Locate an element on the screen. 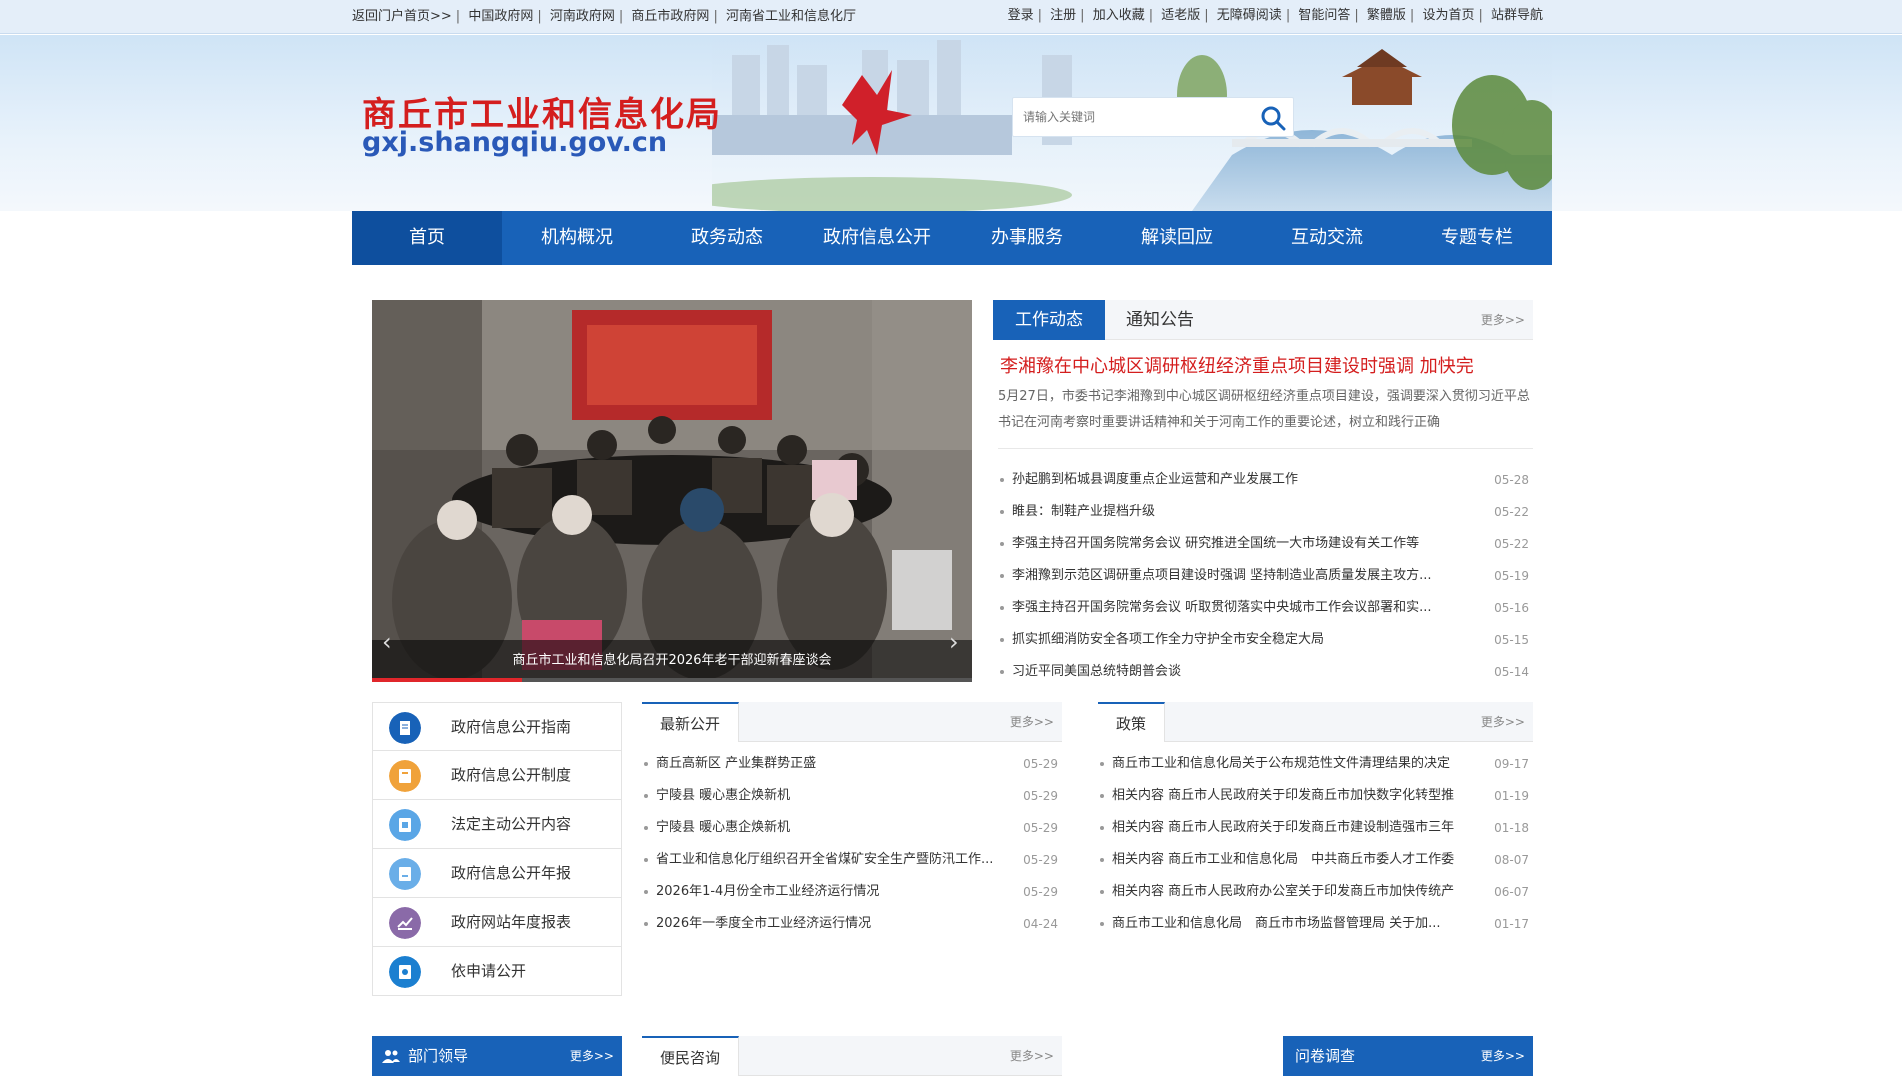  consult-header: 便民咨询 更多>> is located at coordinates (852, 1056).